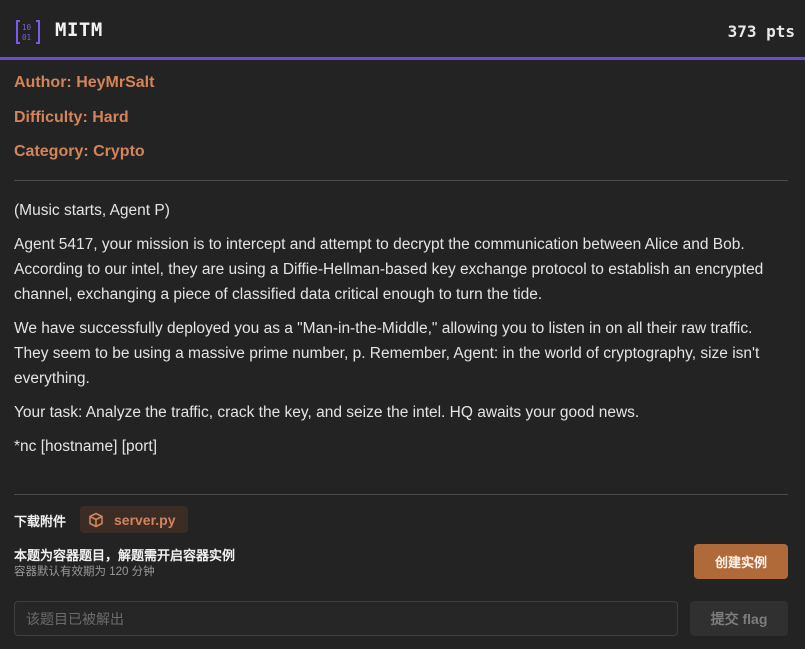 Image resolution: width=805 pixels, height=649 pixels. Describe the element at coordinates (79, 151) in the screenshot. I see `category-label: Category: Crypto` at that location.